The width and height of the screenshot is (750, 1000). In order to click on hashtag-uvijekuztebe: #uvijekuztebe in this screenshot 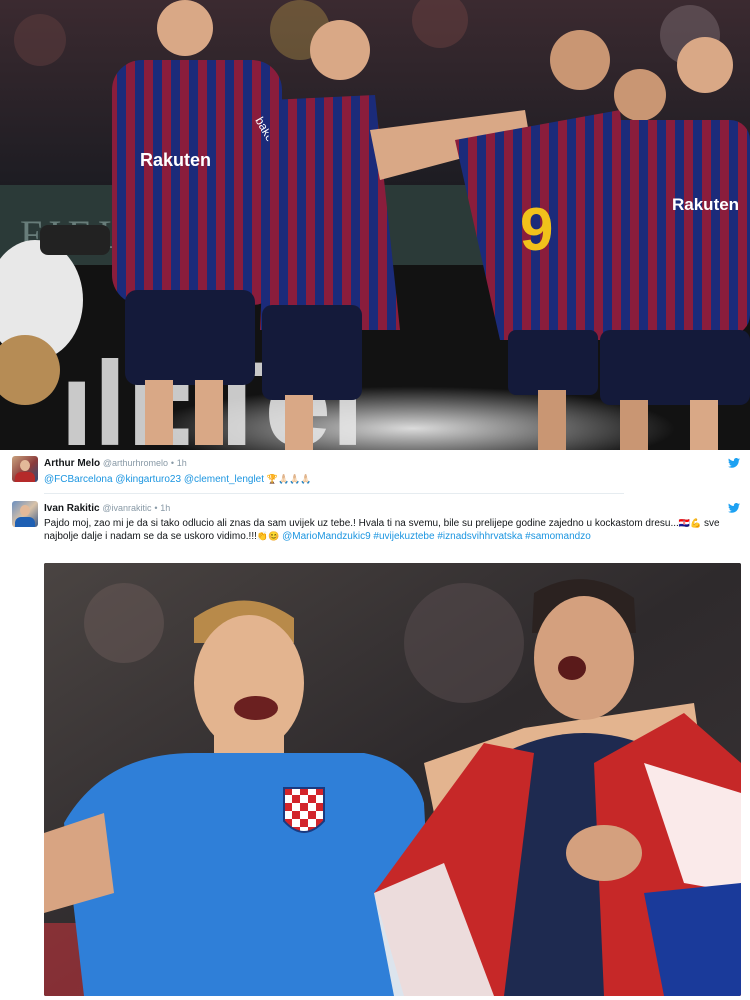, I will do `click(403, 536)`.